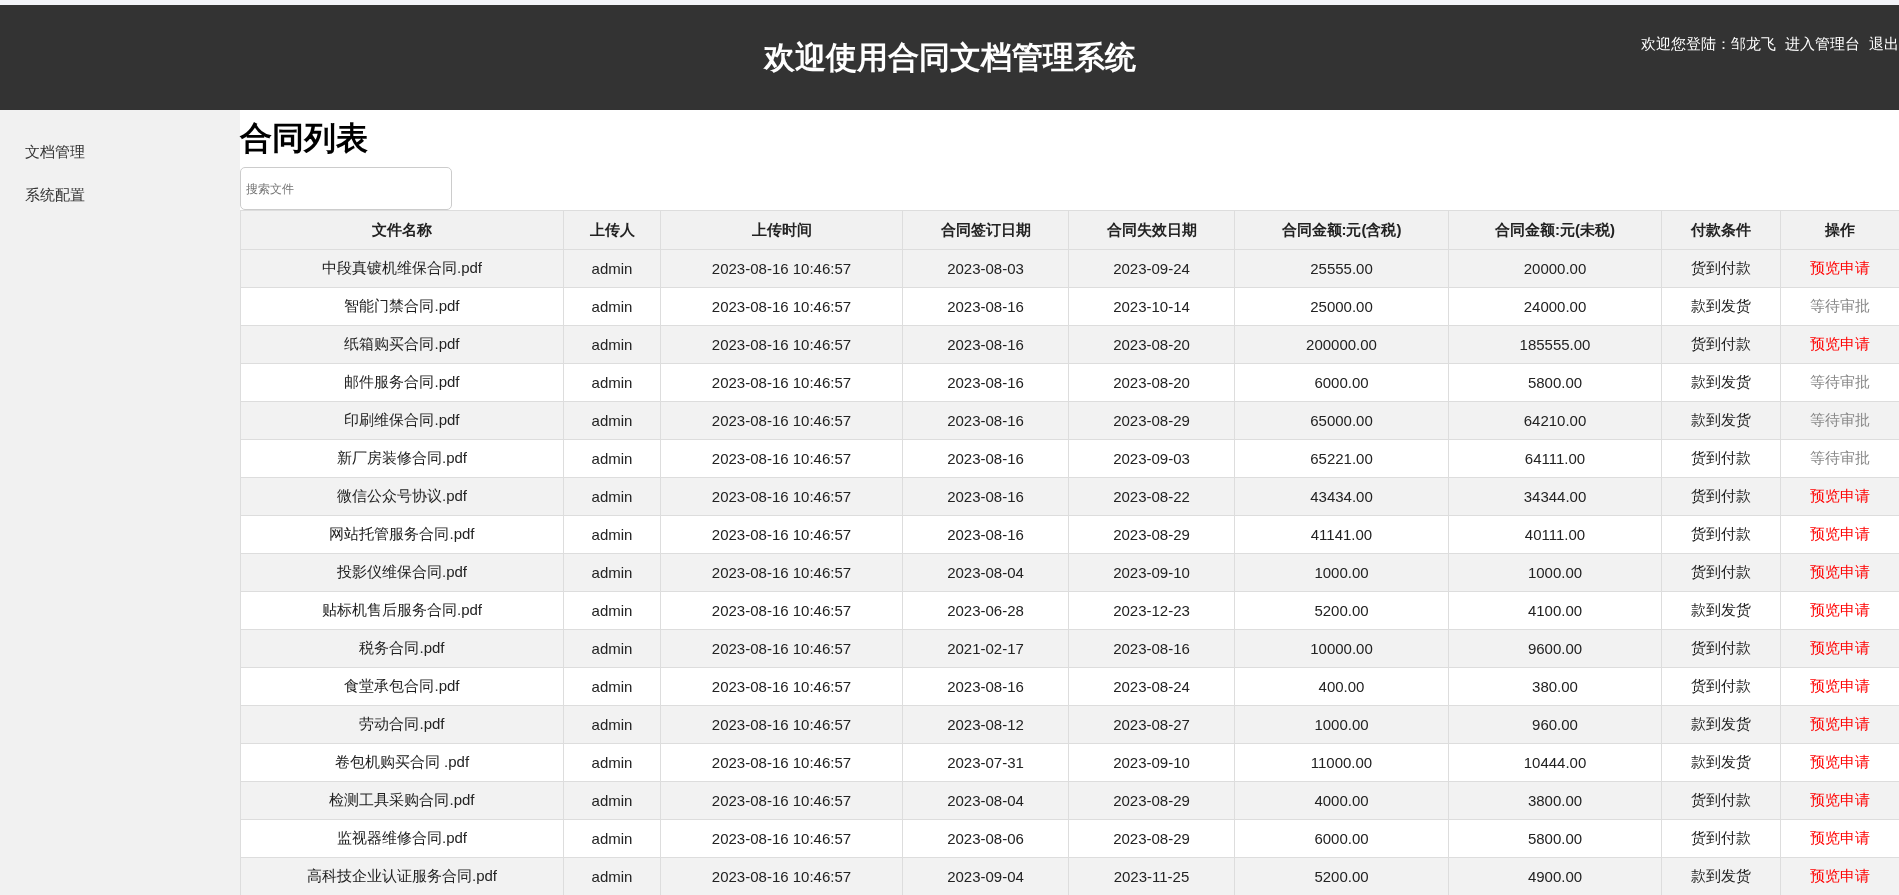 The height and width of the screenshot is (895, 1899). I want to click on table-cell: 25000.00, so click(1341, 306).